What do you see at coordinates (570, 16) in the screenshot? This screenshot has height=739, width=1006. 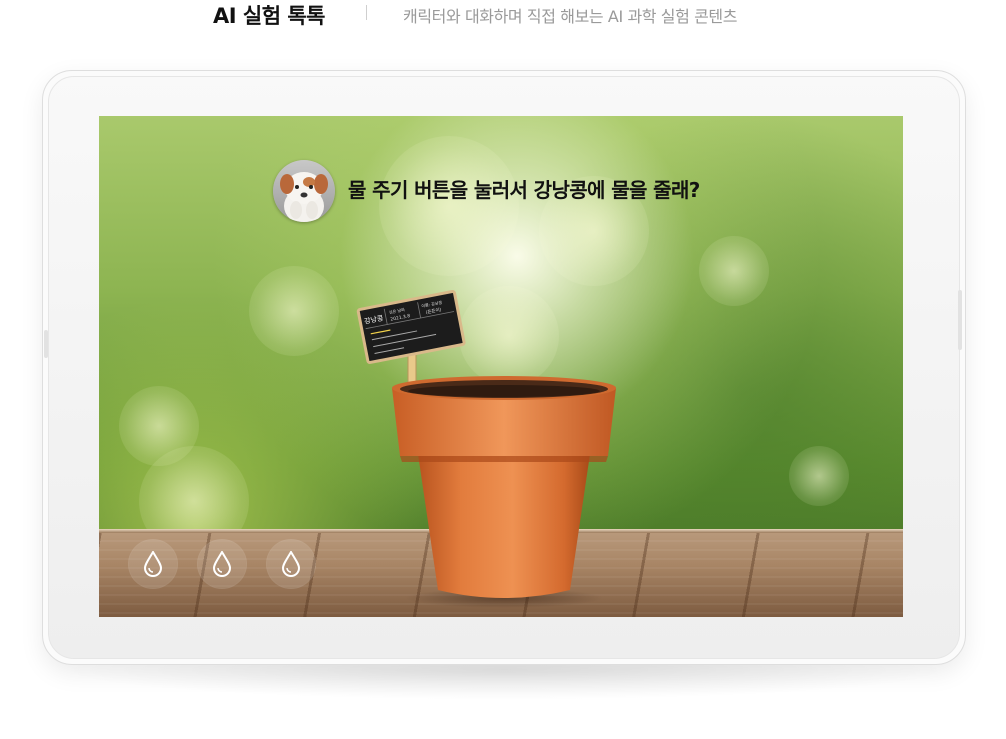 I see `page-subtitle: 캐릭터와 대화하며 직접 해보는 AI 과학 실험 콘텐츠` at bounding box center [570, 16].